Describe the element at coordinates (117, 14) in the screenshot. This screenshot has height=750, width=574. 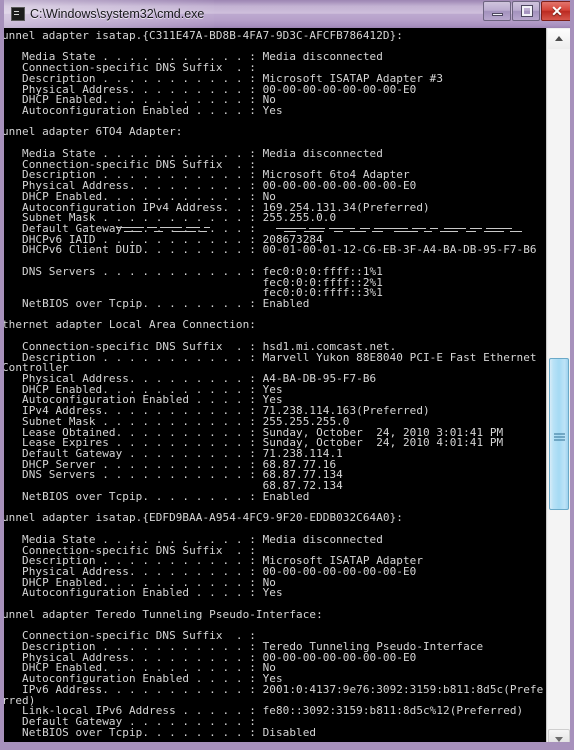
I see `window-title: C:\Windows\system32\cmd.exe` at that location.